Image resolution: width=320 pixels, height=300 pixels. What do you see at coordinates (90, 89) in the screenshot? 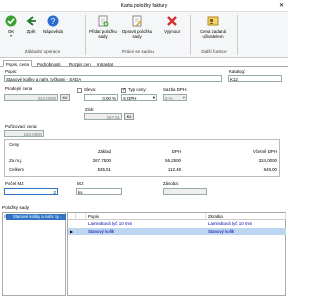
I see `sleva-label: Sleva:` at bounding box center [90, 89].